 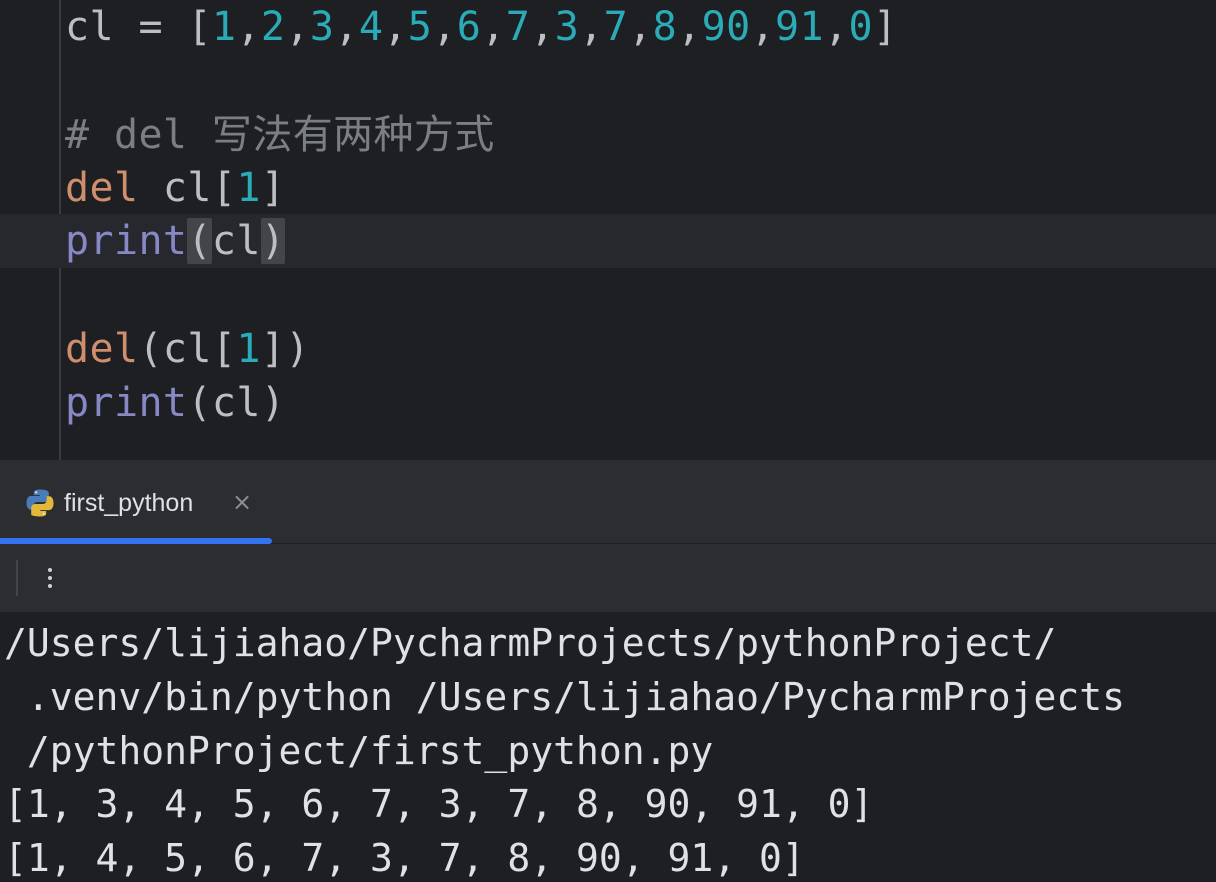 What do you see at coordinates (860, 27) in the screenshot?
I see `number-token: 0` at bounding box center [860, 27].